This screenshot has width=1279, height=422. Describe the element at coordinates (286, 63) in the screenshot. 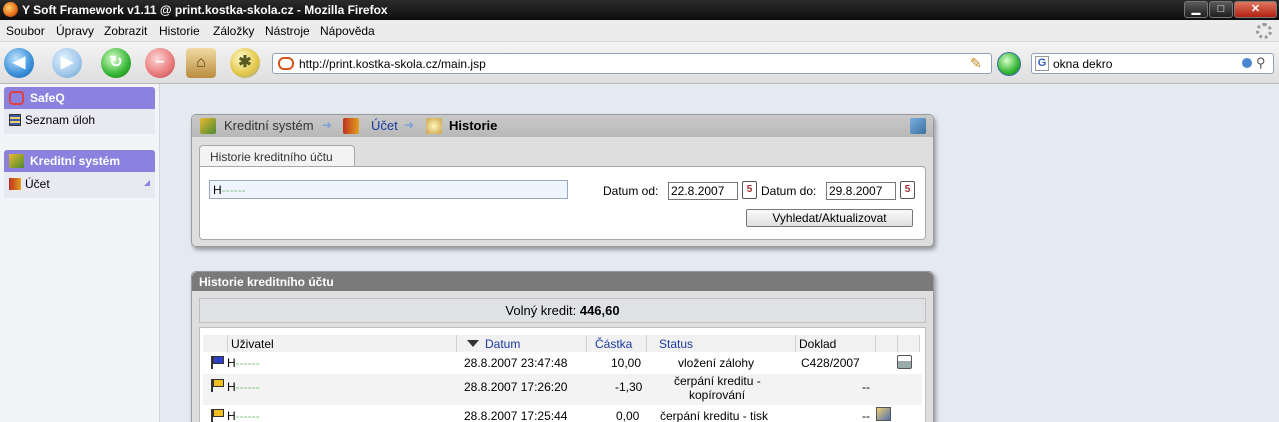

I see `site-identity-icon` at that location.